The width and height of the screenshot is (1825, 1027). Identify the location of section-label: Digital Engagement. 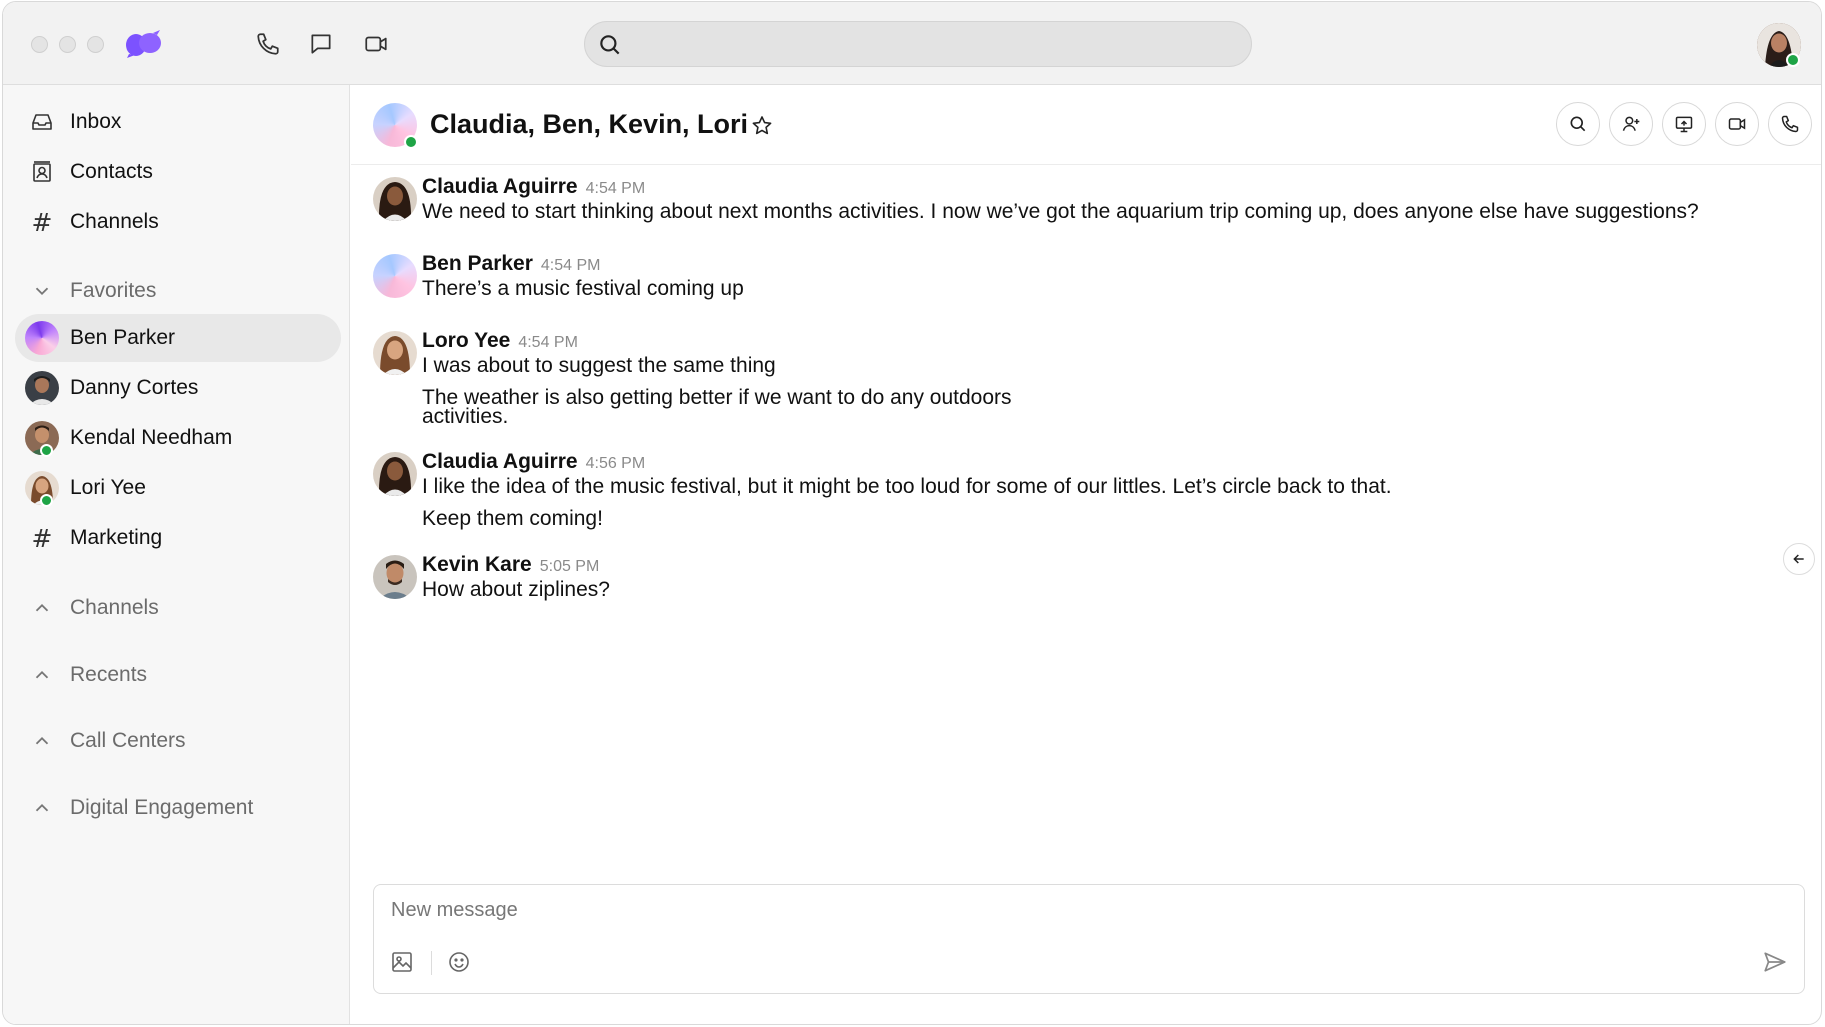
(162, 807).